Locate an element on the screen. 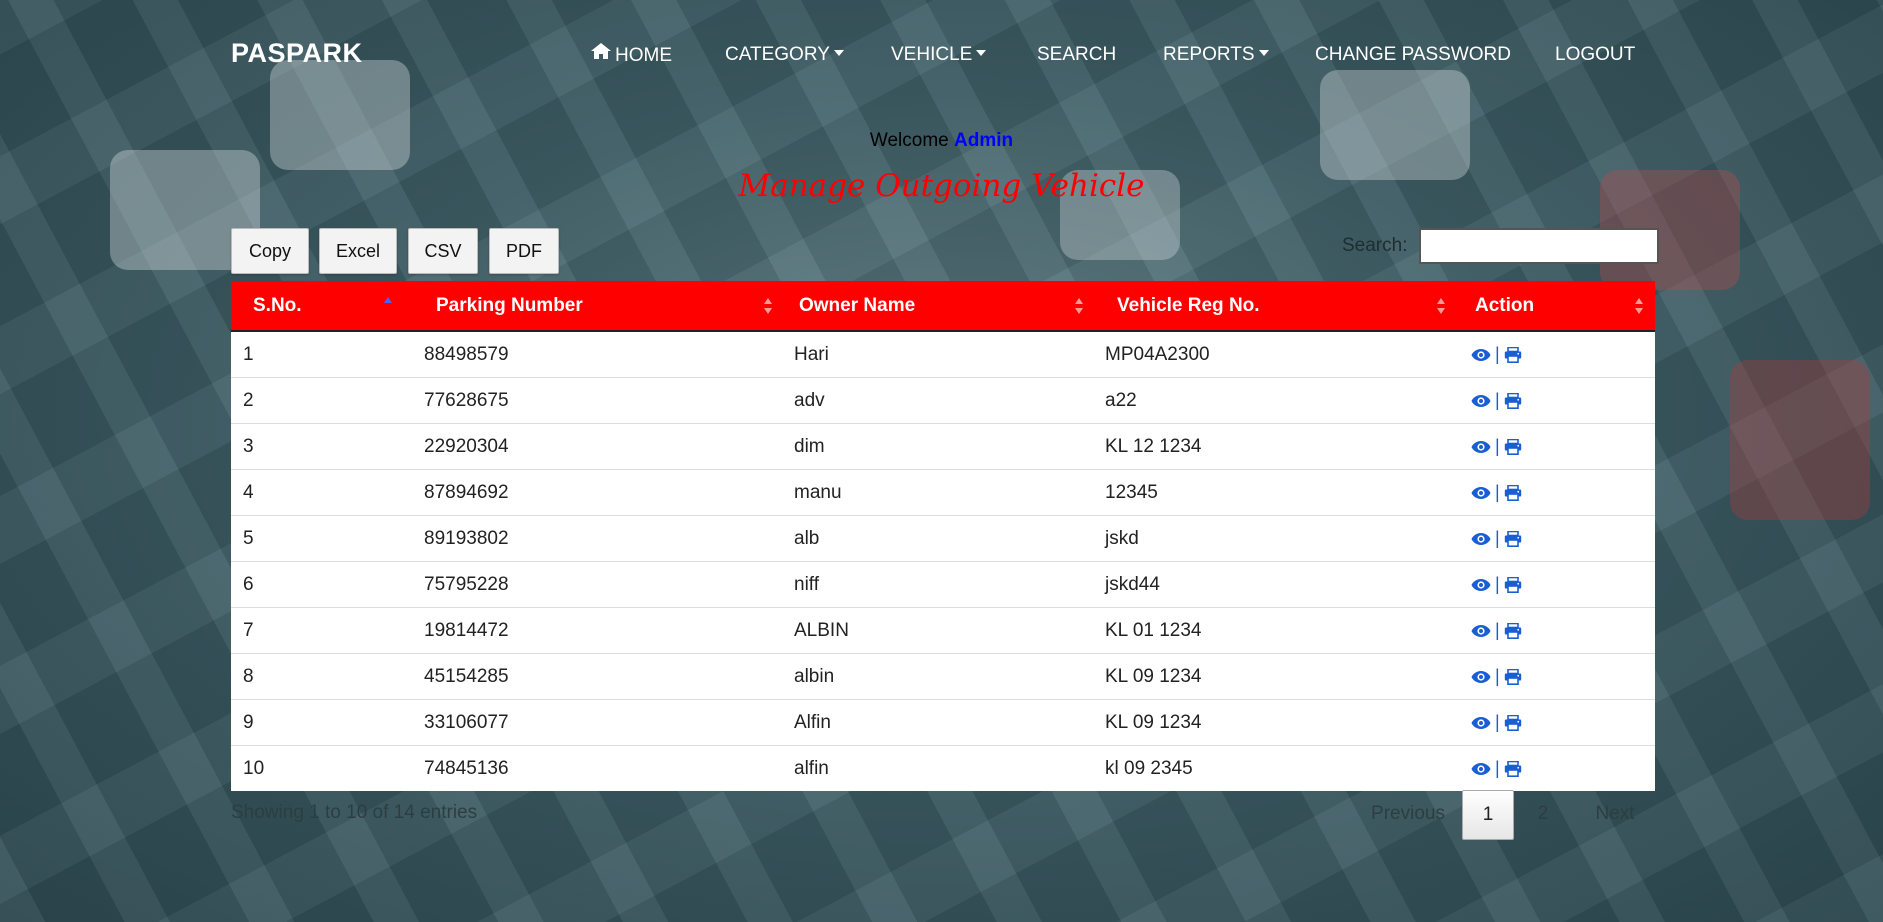  cell-owner-name: albin is located at coordinates (814, 676).